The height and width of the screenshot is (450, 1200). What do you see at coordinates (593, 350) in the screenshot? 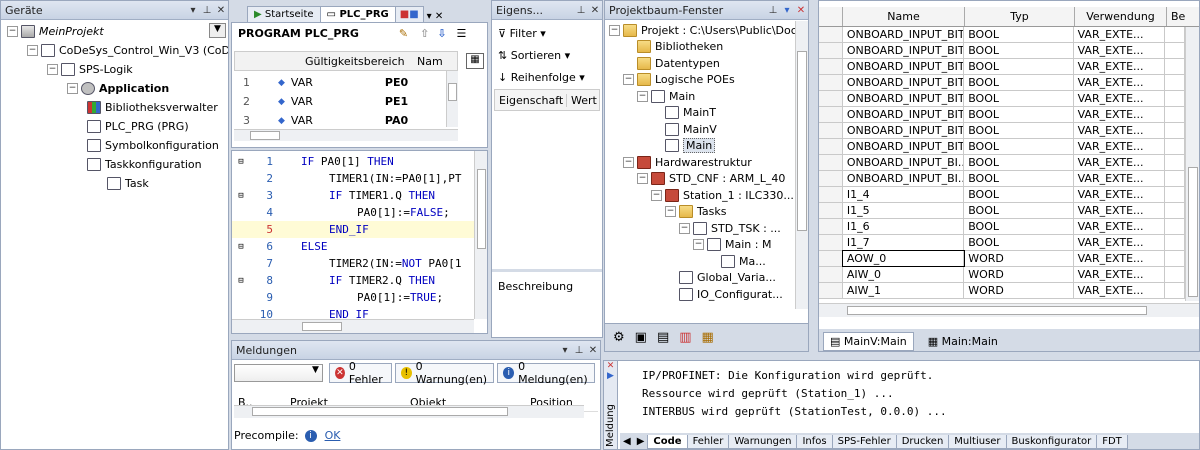
I see `close-icon: ✕` at bounding box center [593, 350].